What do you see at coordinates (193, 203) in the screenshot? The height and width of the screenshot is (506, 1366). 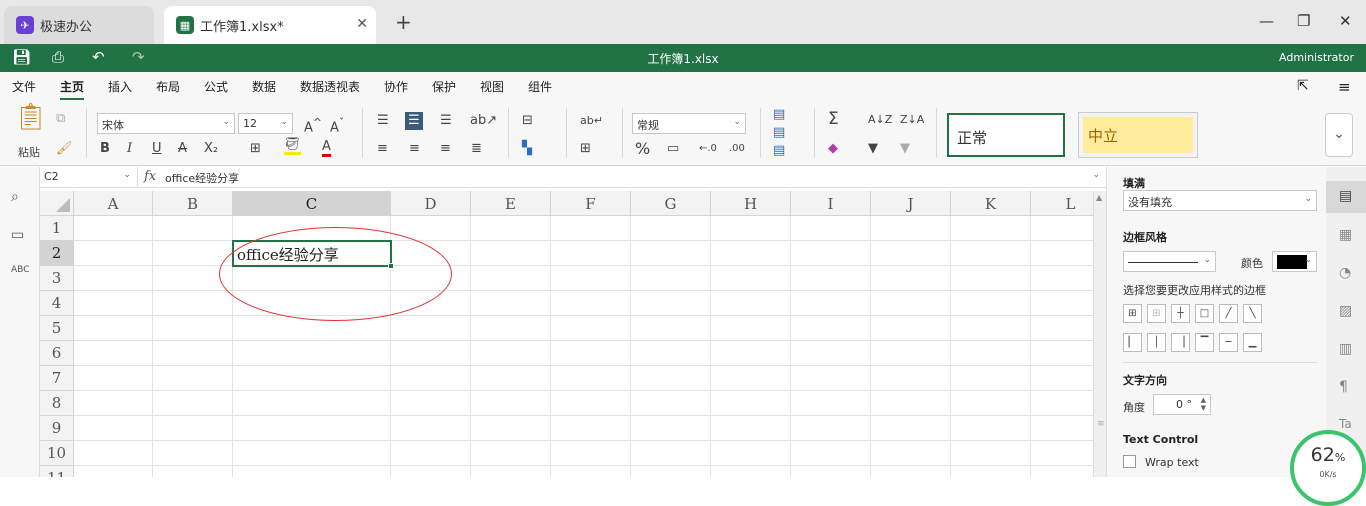 I see `column-header-b: B` at bounding box center [193, 203].